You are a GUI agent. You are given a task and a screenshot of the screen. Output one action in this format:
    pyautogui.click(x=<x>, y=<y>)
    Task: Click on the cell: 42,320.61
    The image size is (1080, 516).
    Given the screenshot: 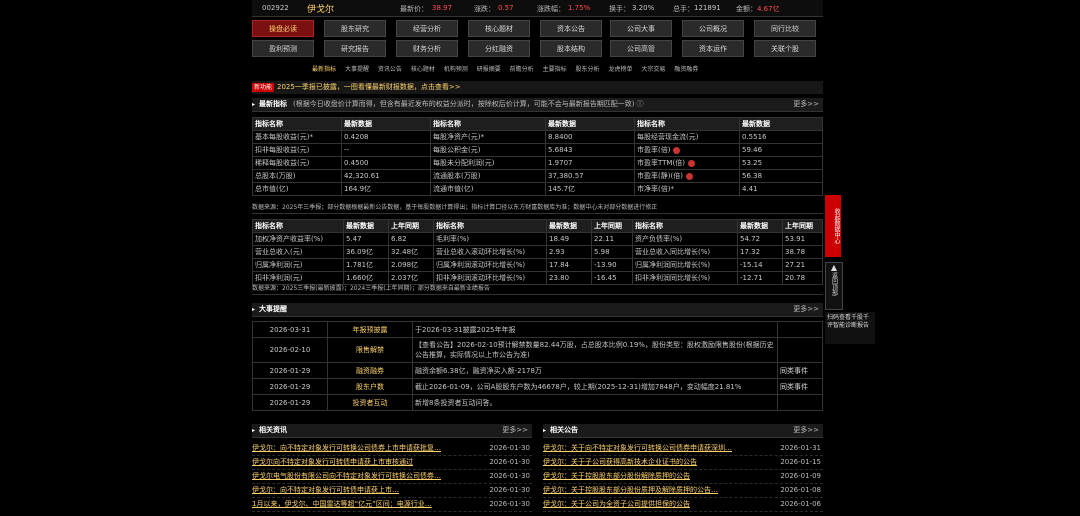 What is the action you would take?
    pyautogui.click(x=386, y=176)
    